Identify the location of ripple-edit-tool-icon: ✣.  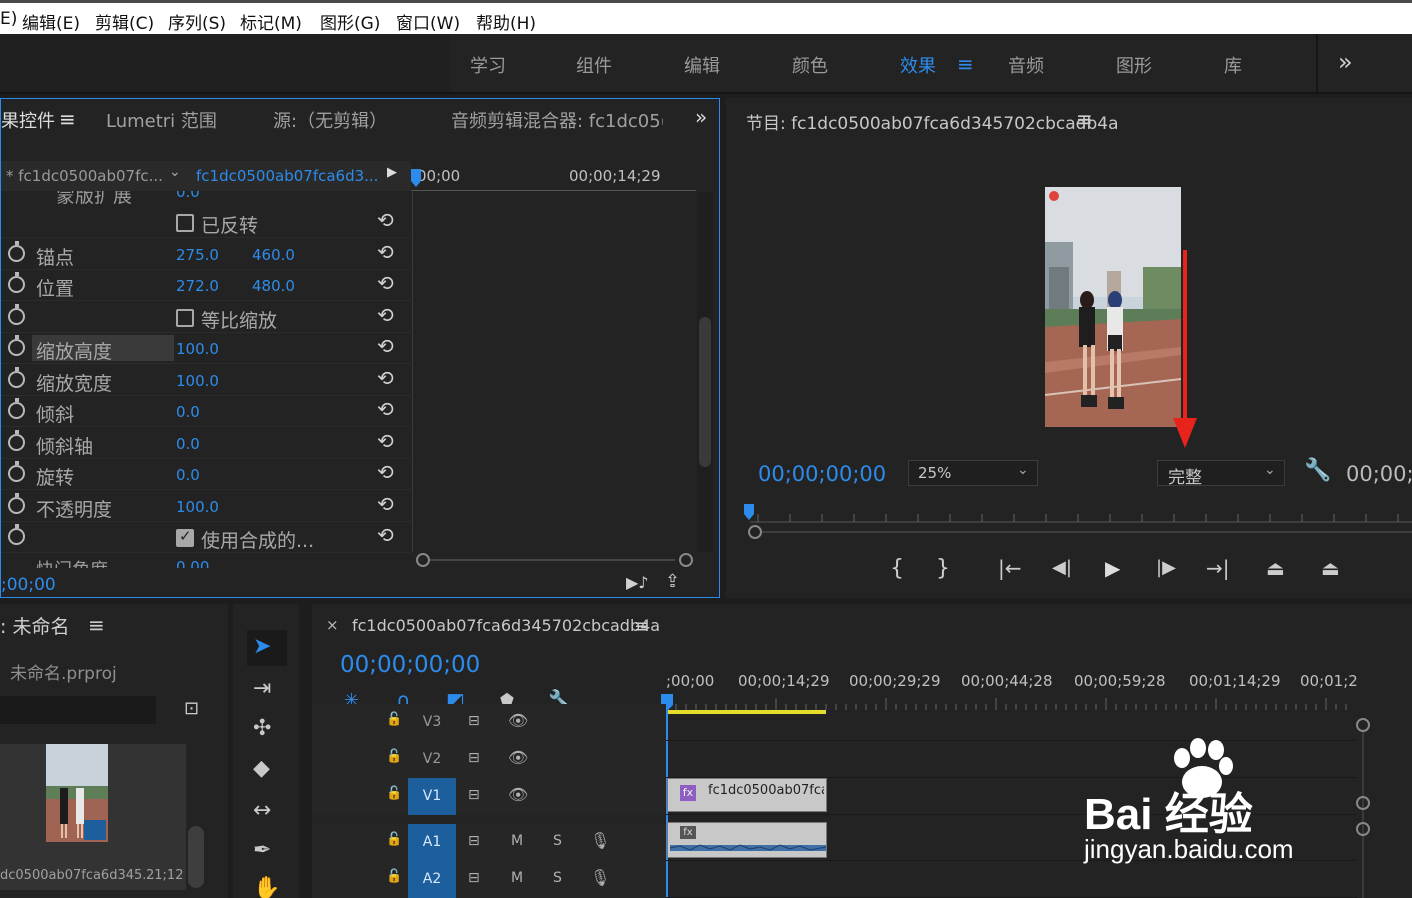
(262, 728).